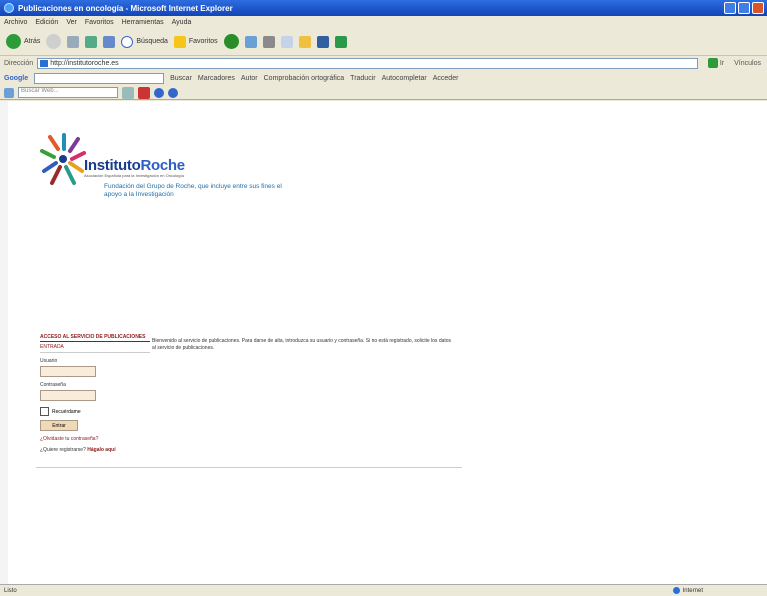 The height and width of the screenshot is (596, 767). I want to click on back-arrow-icon, so click(13, 41).